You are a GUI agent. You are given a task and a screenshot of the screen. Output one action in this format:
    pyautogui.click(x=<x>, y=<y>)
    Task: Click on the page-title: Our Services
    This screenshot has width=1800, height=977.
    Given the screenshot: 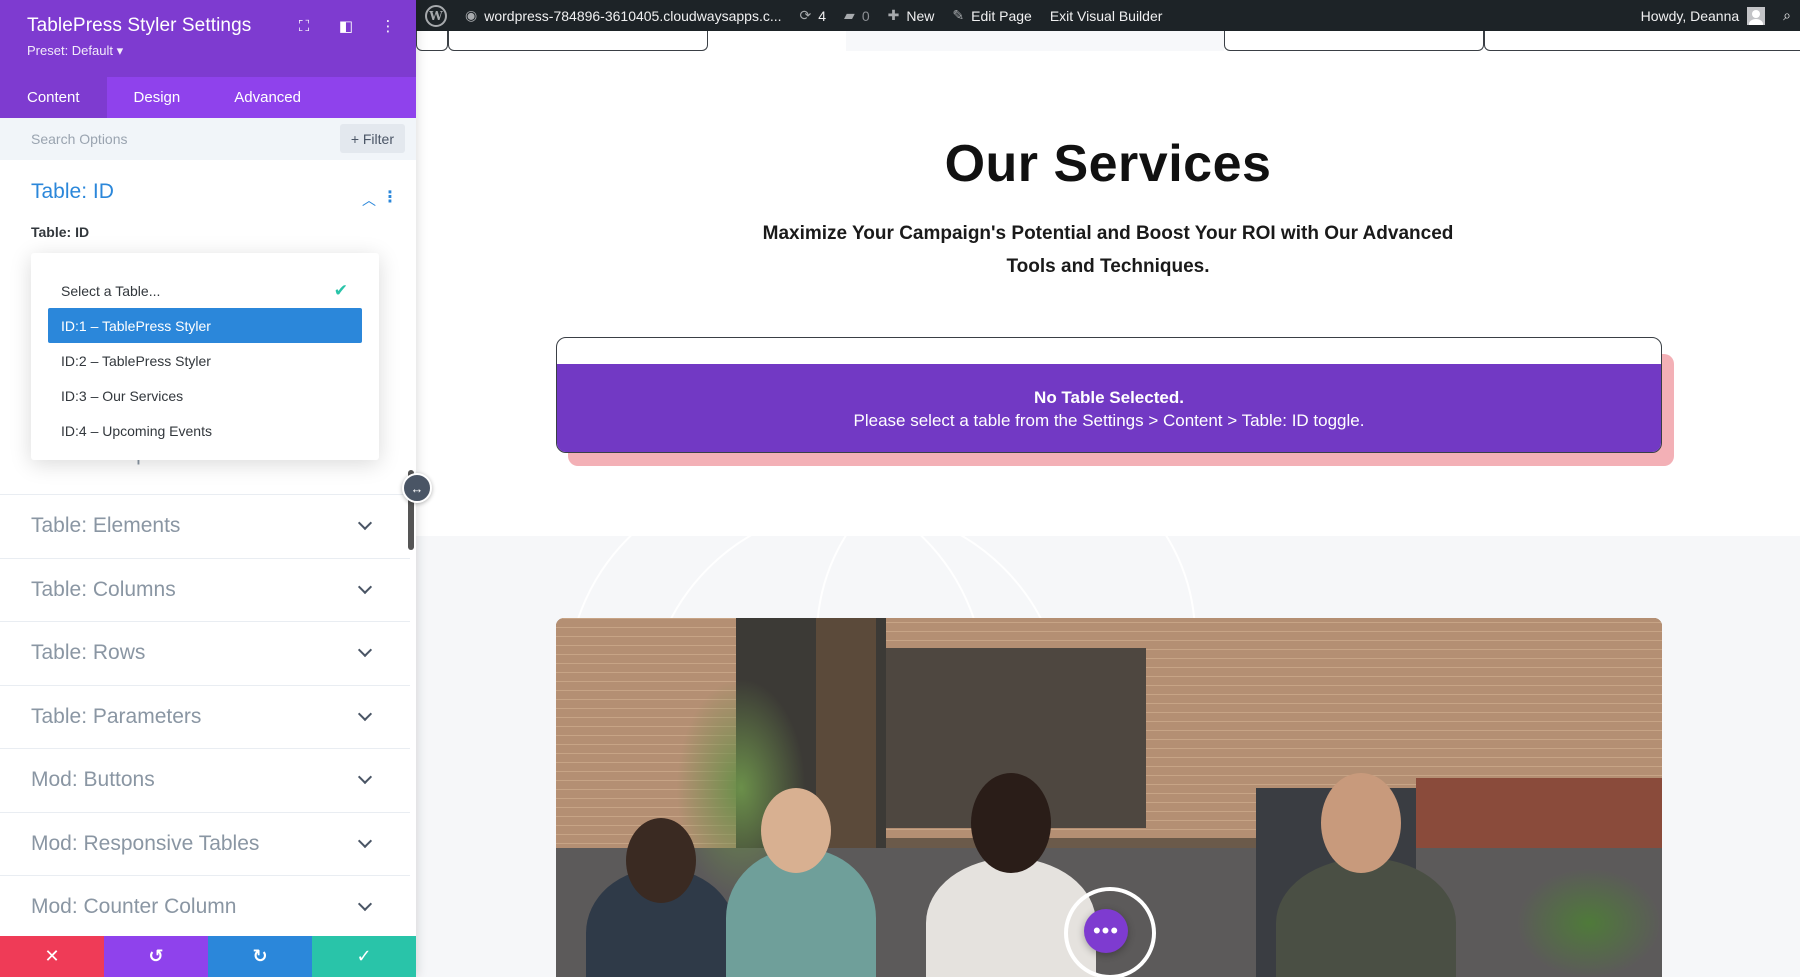 What is the action you would take?
    pyautogui.click(x=1108, y=164)
    